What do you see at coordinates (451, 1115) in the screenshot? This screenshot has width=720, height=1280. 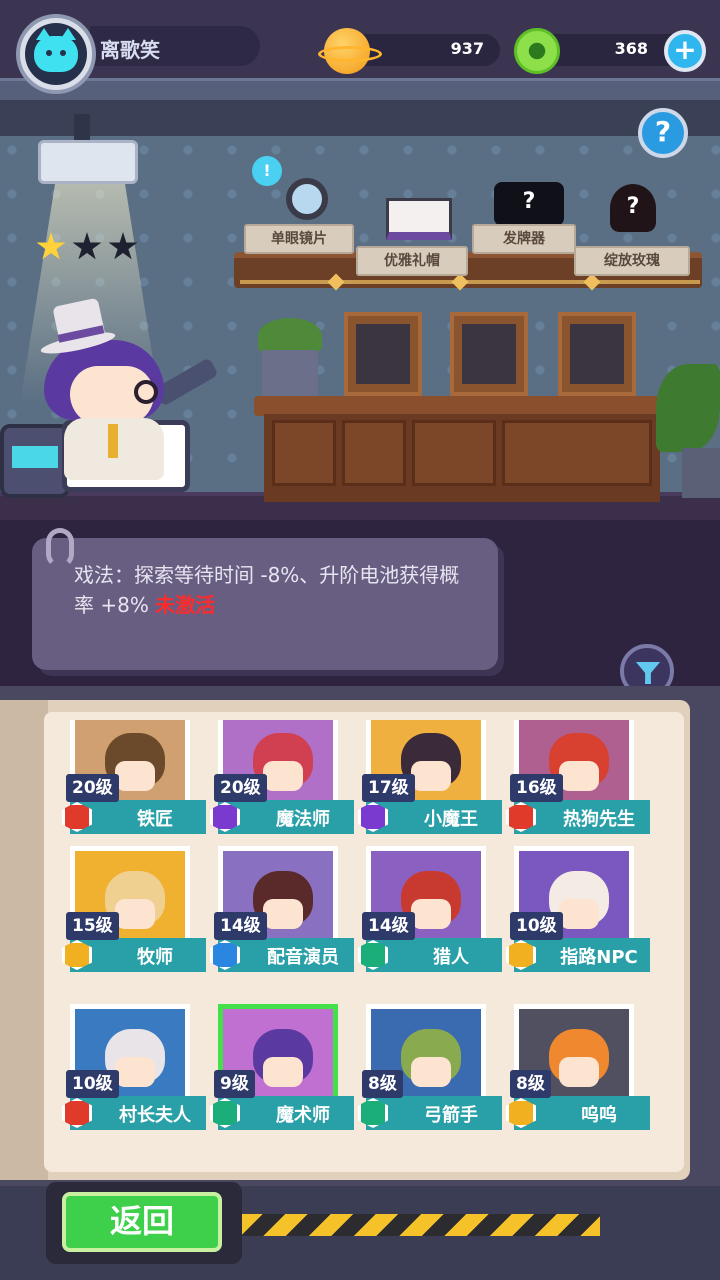 I see `character-name: 弓箭手` at bounding box center [451, 1115].